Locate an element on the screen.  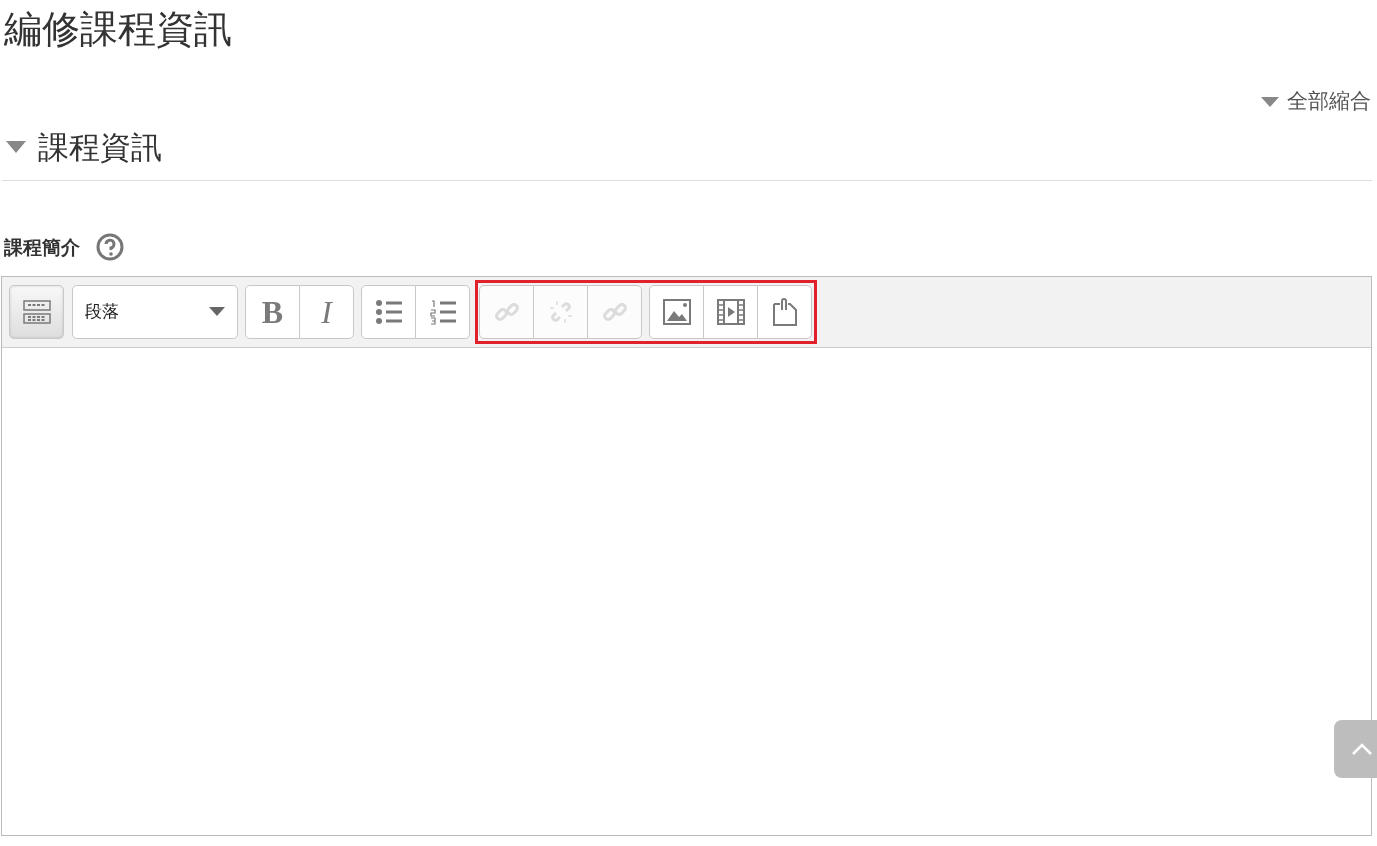
numbers-button is located at coordinates (442, 311).